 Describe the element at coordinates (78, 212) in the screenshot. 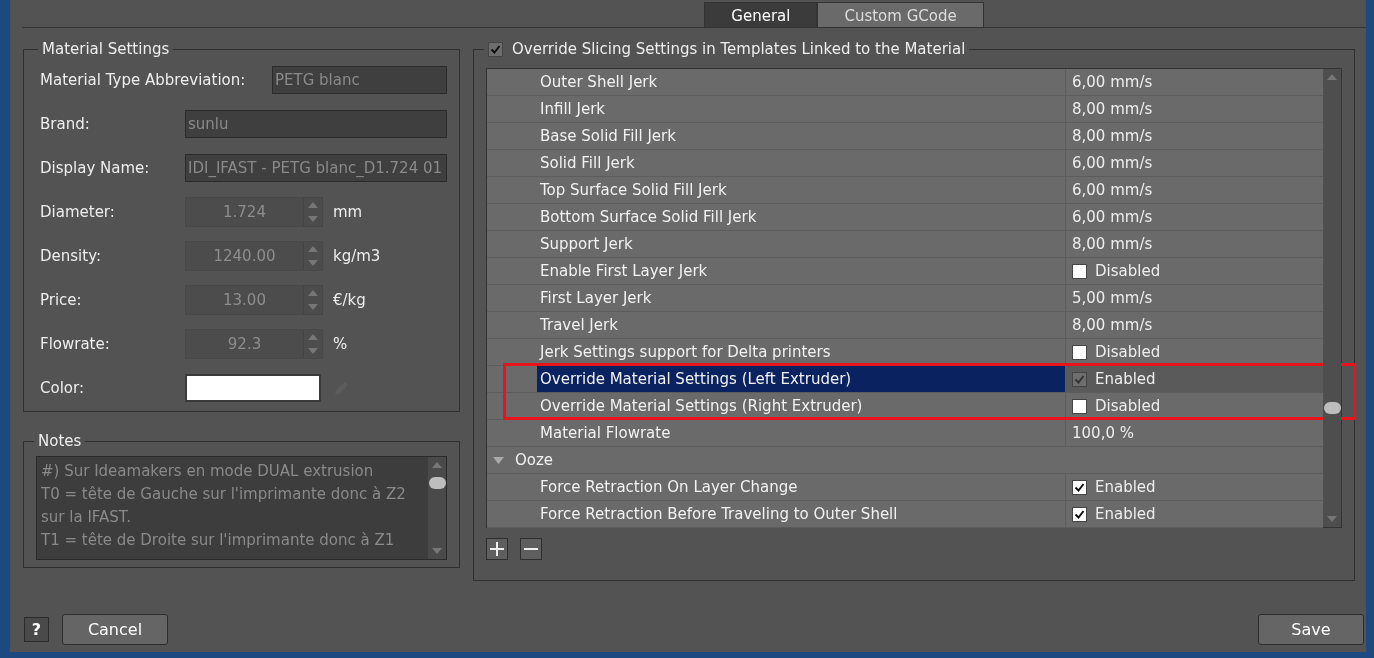

I see `field-label: Diameter:` at that location.